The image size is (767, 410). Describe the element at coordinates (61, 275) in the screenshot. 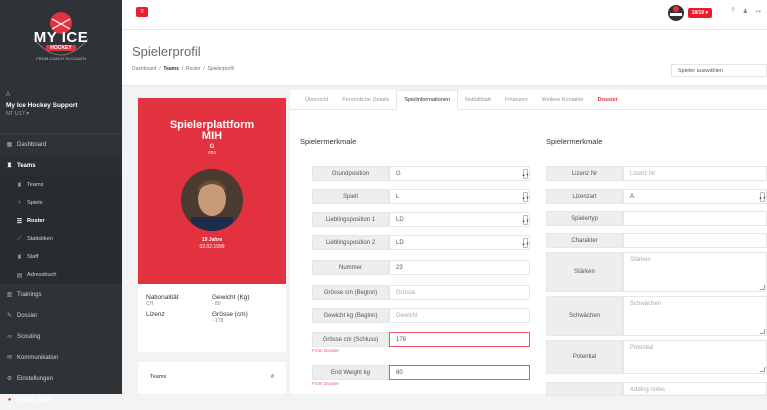

I see `sidebar-subitem-adressbuch: ▤ Adressbuch` at that location.